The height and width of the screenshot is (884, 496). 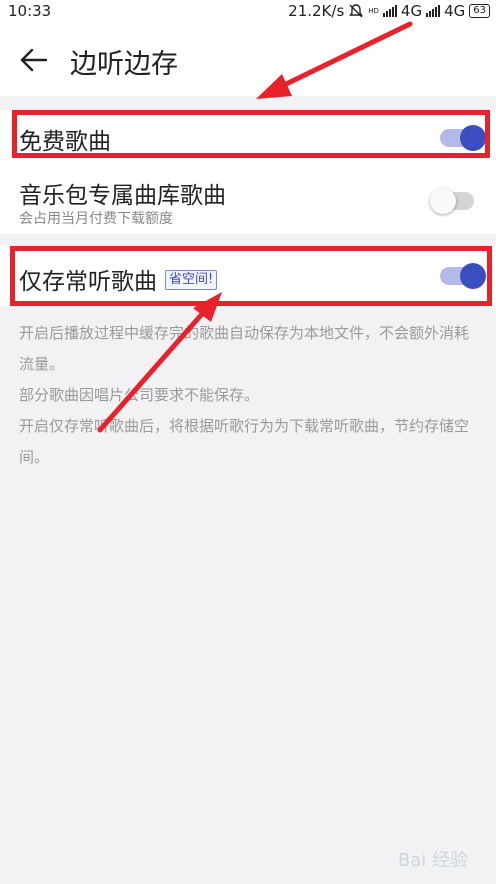 I want to click on setting-row-free-songs: 免费歌曲, so click(x=248, y=138).